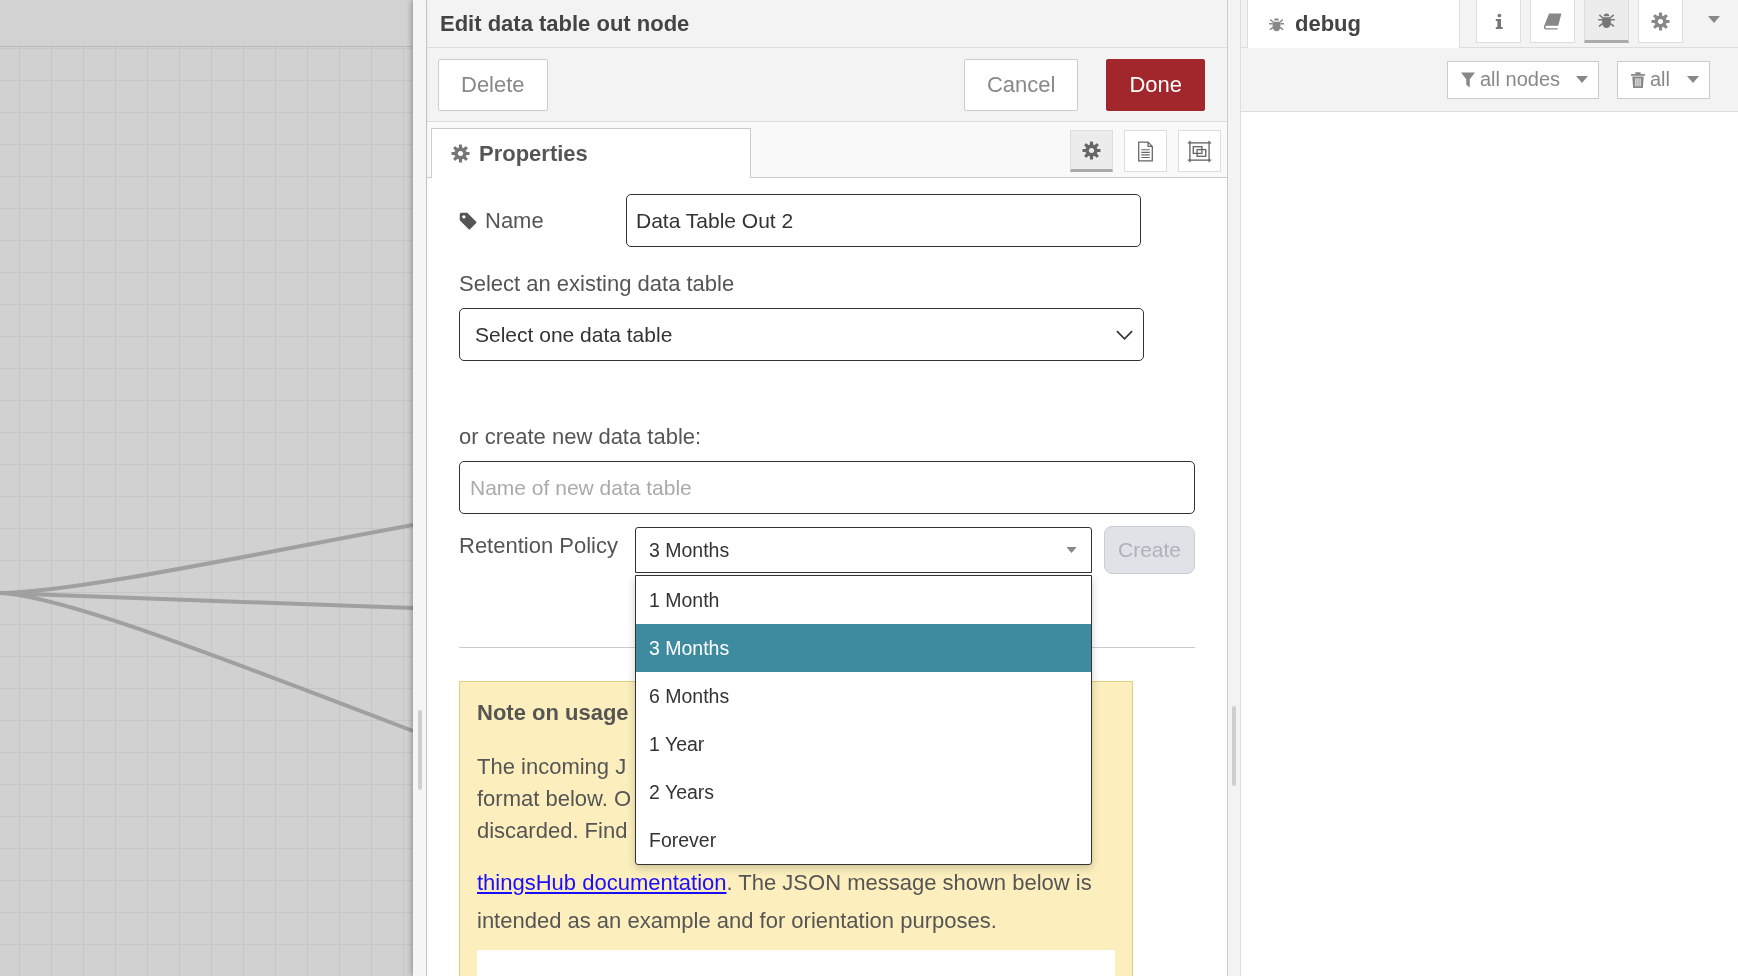  What do you see at coordinates (602, 883) in the screenshot?
I see `documentation-link: thingsHub documentation` at bounding box center [602, 883].